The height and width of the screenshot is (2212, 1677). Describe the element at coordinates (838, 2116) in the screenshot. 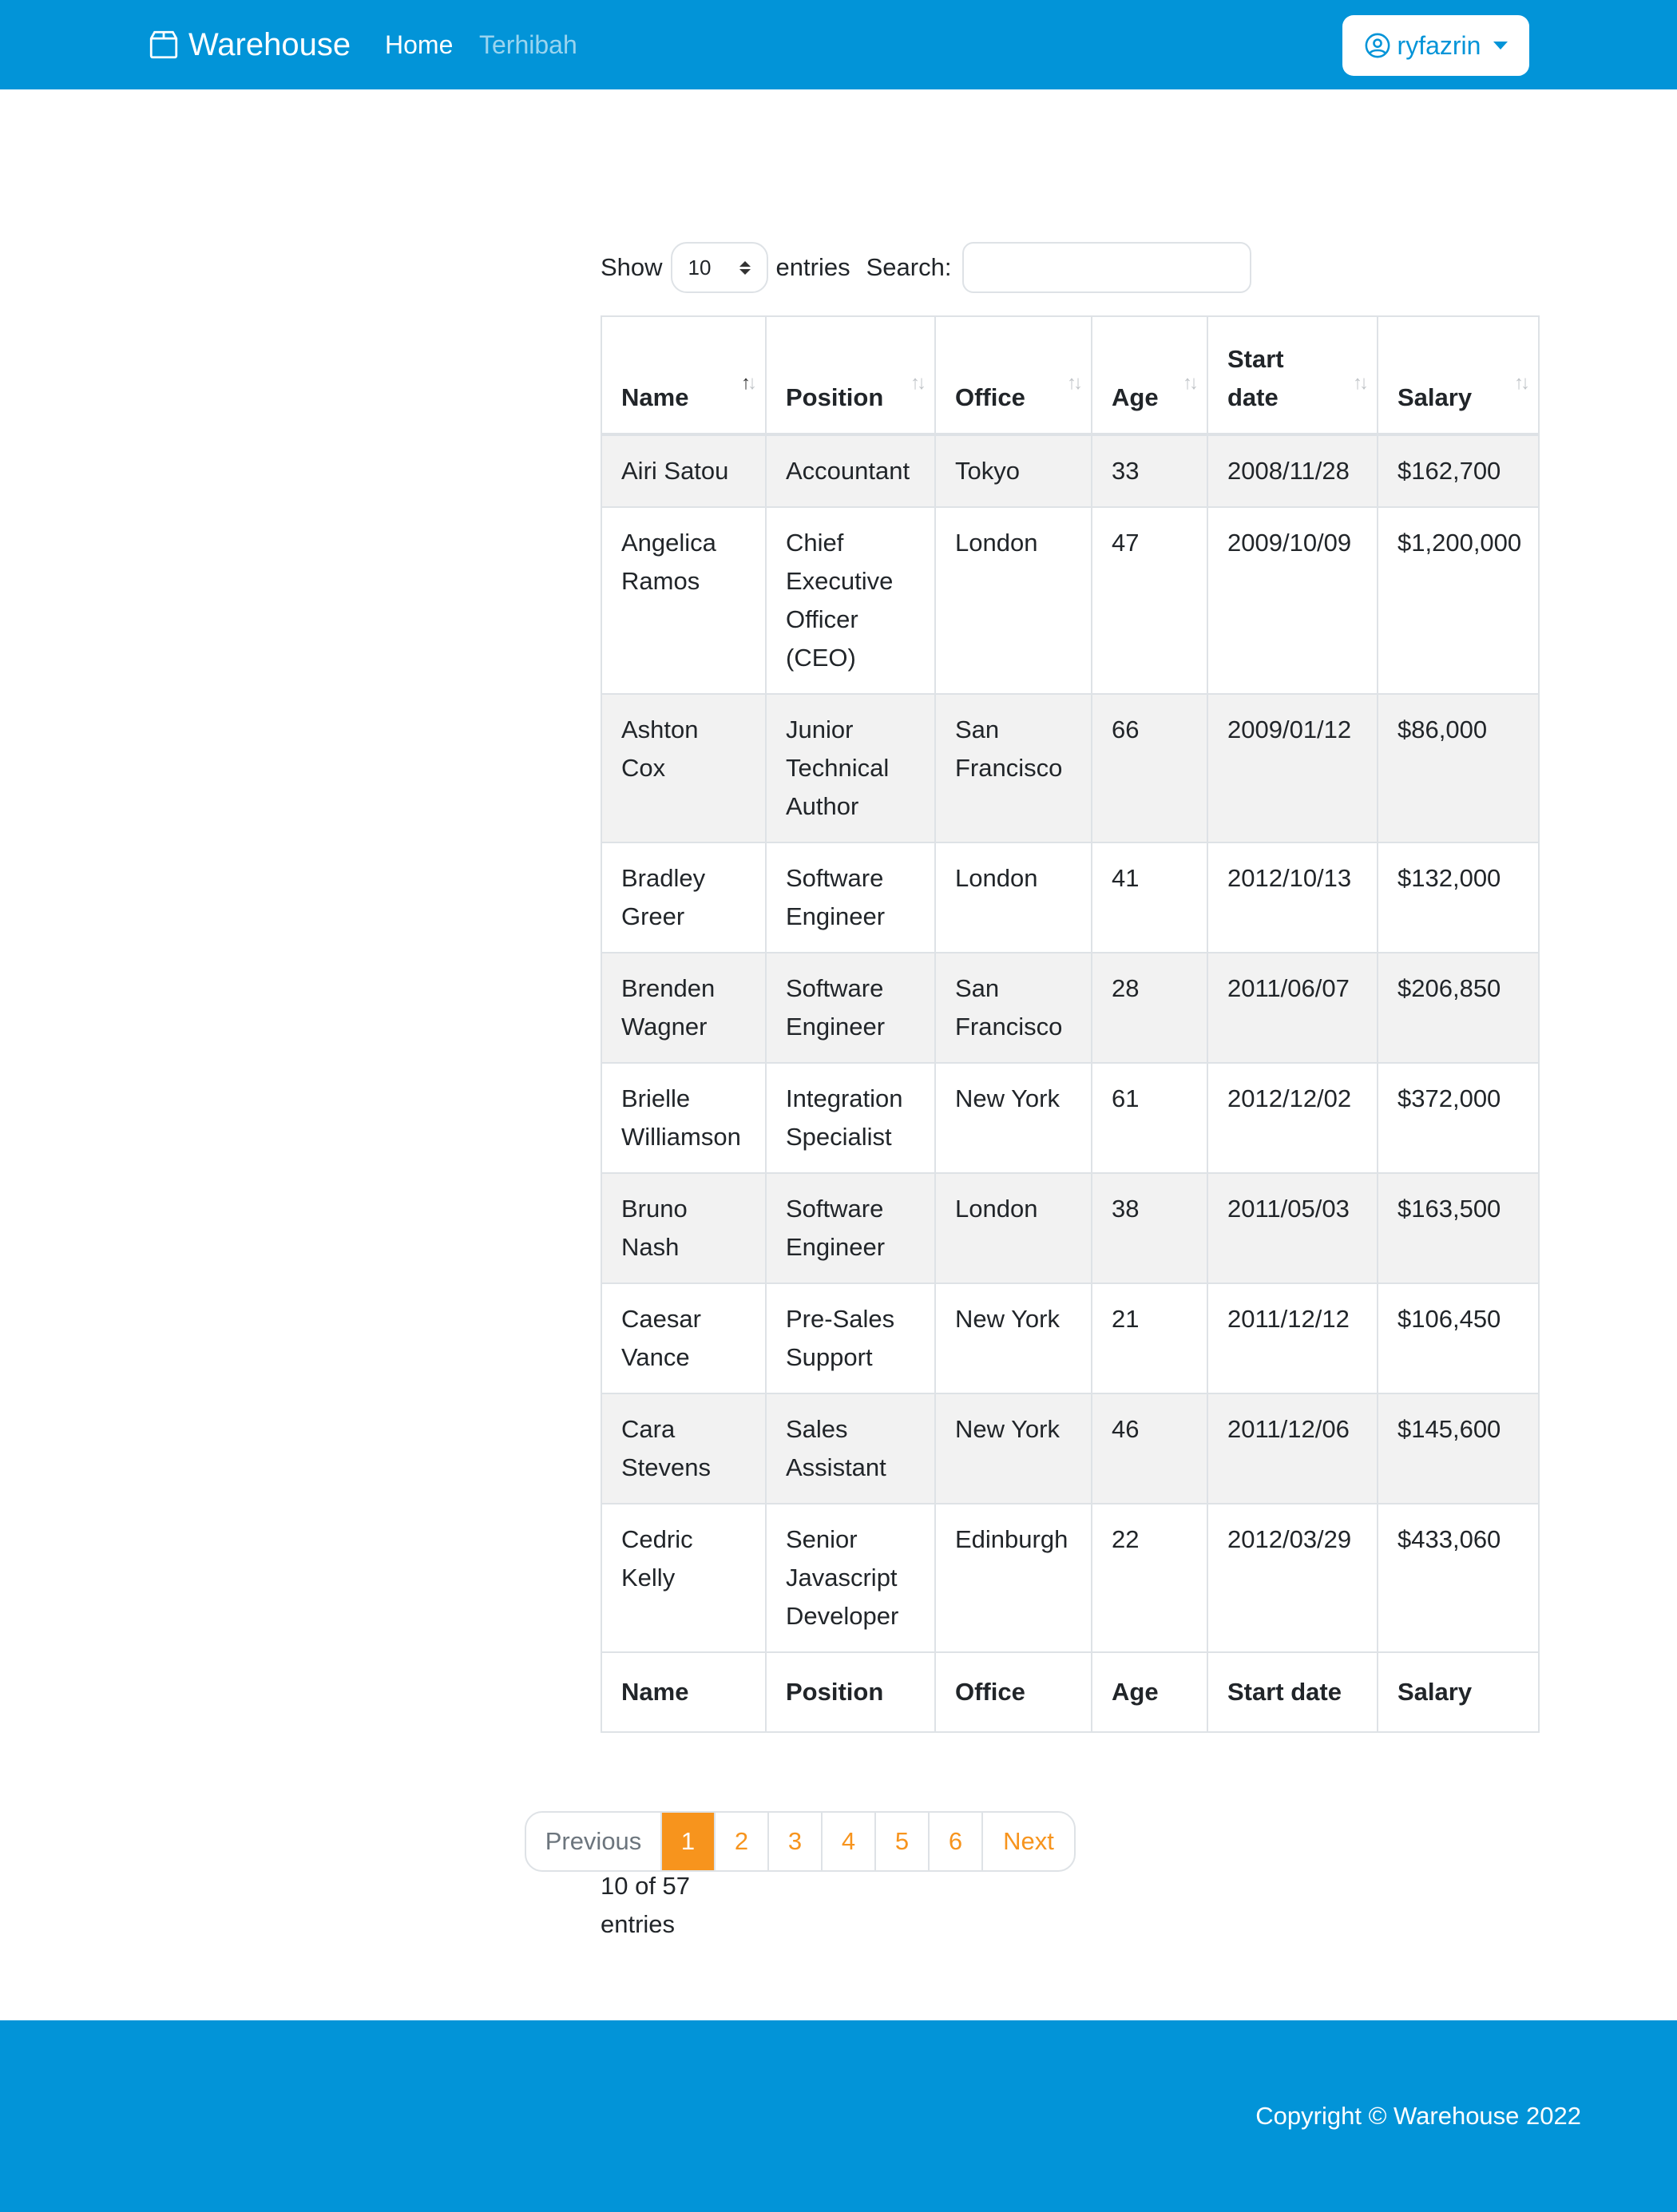

I see `footer: Copyright © Warehouse 2022` at that location.